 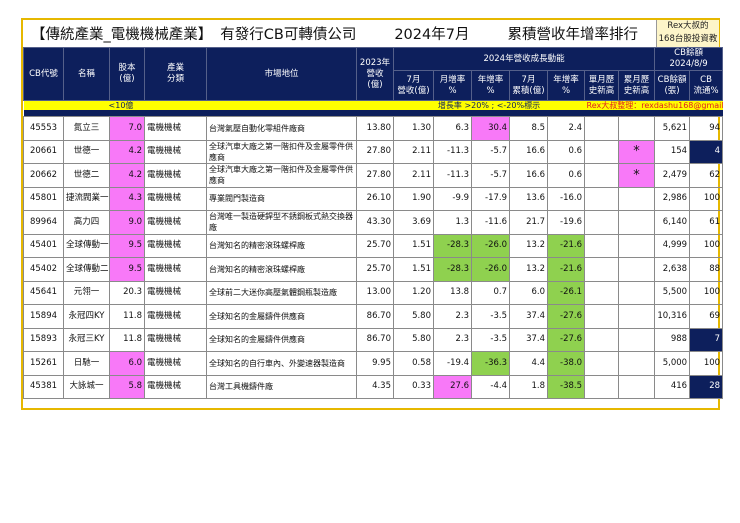 I want to click on cell-name: 世德二, so click(x=86, y=175).